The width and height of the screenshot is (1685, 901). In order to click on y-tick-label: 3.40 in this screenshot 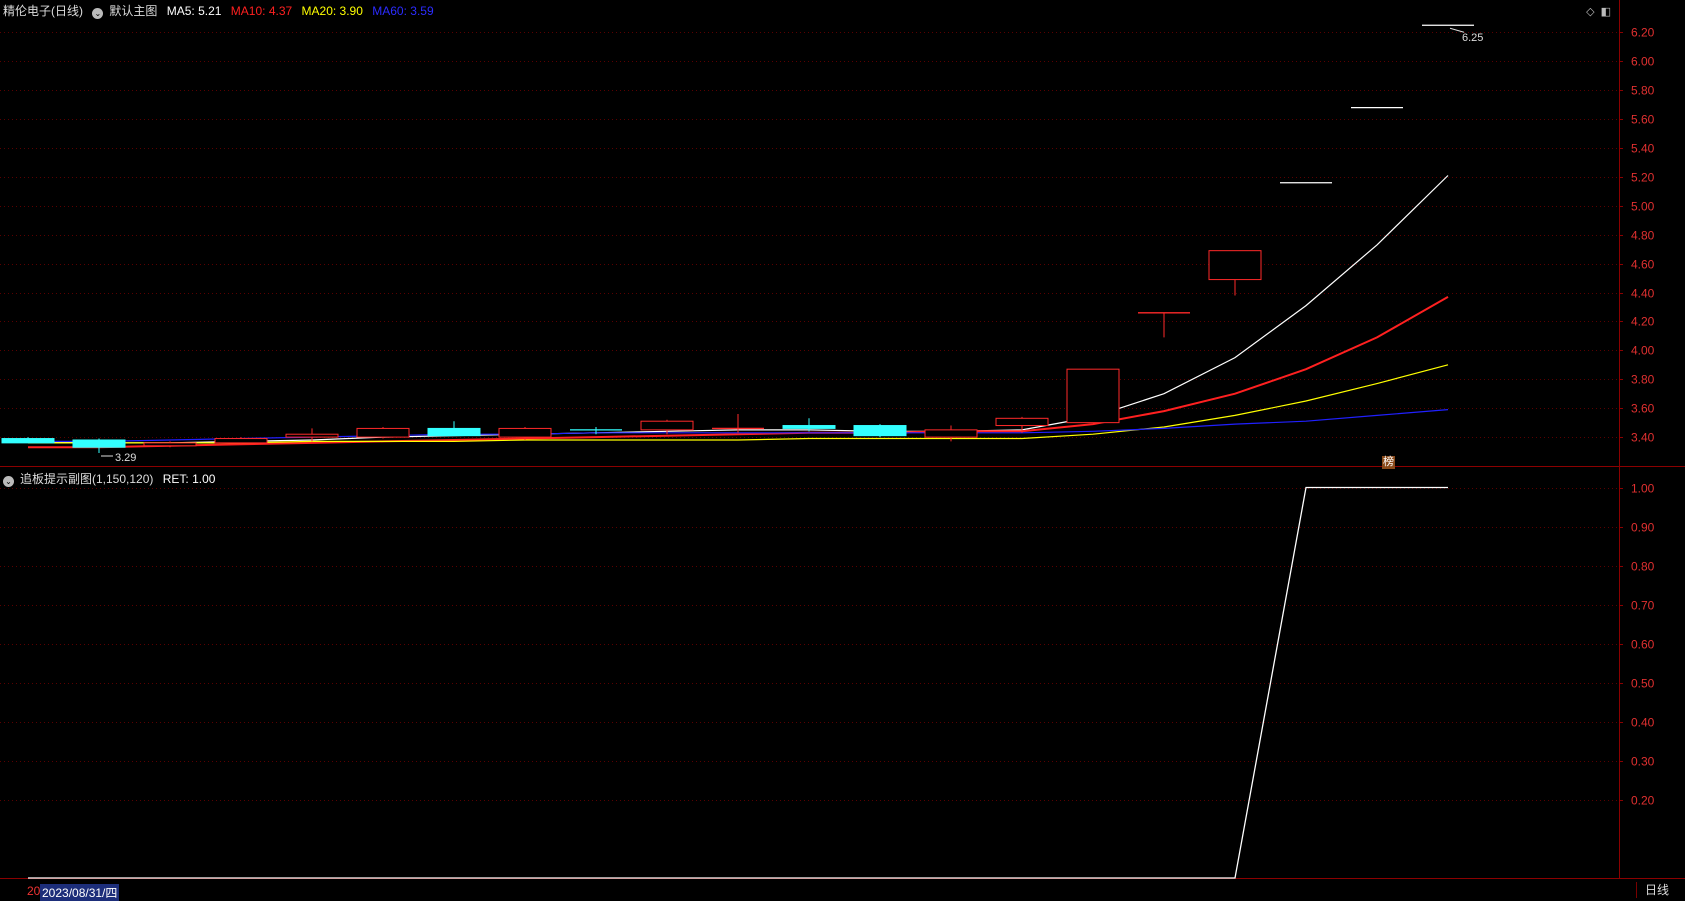, I will do `click(1643, 438)`.